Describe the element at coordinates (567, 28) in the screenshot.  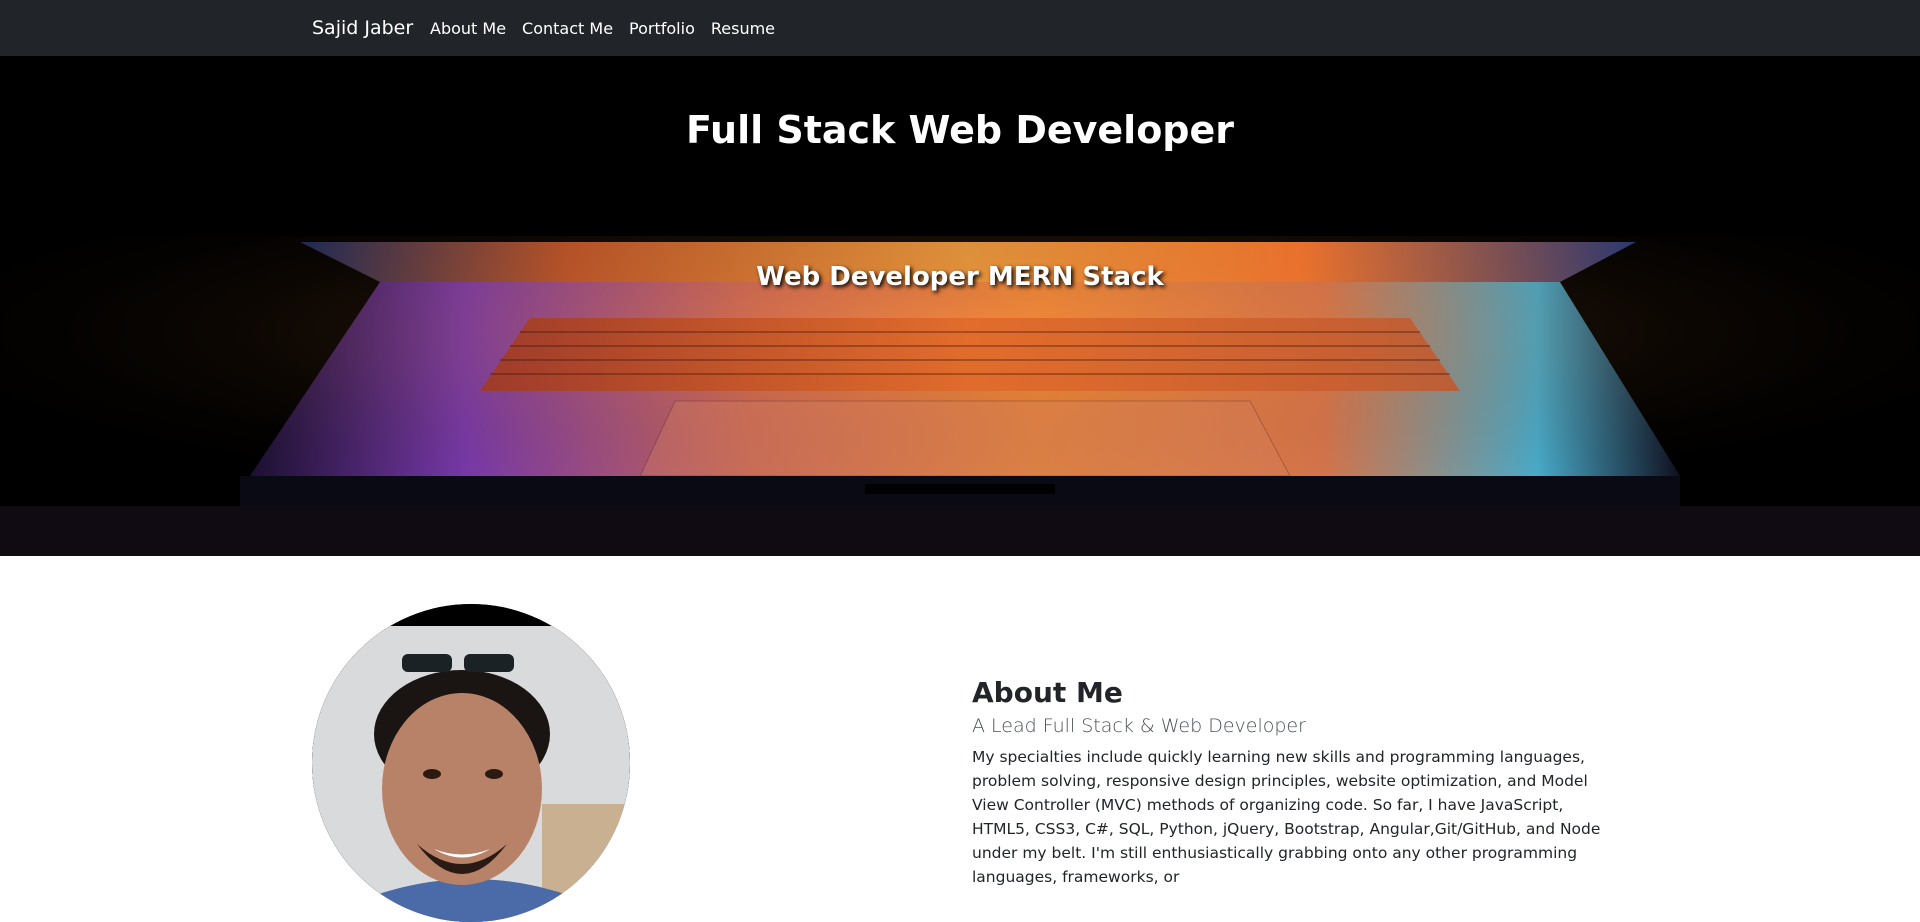
I see `nav-link-contact-me: Contact Me` at that location.